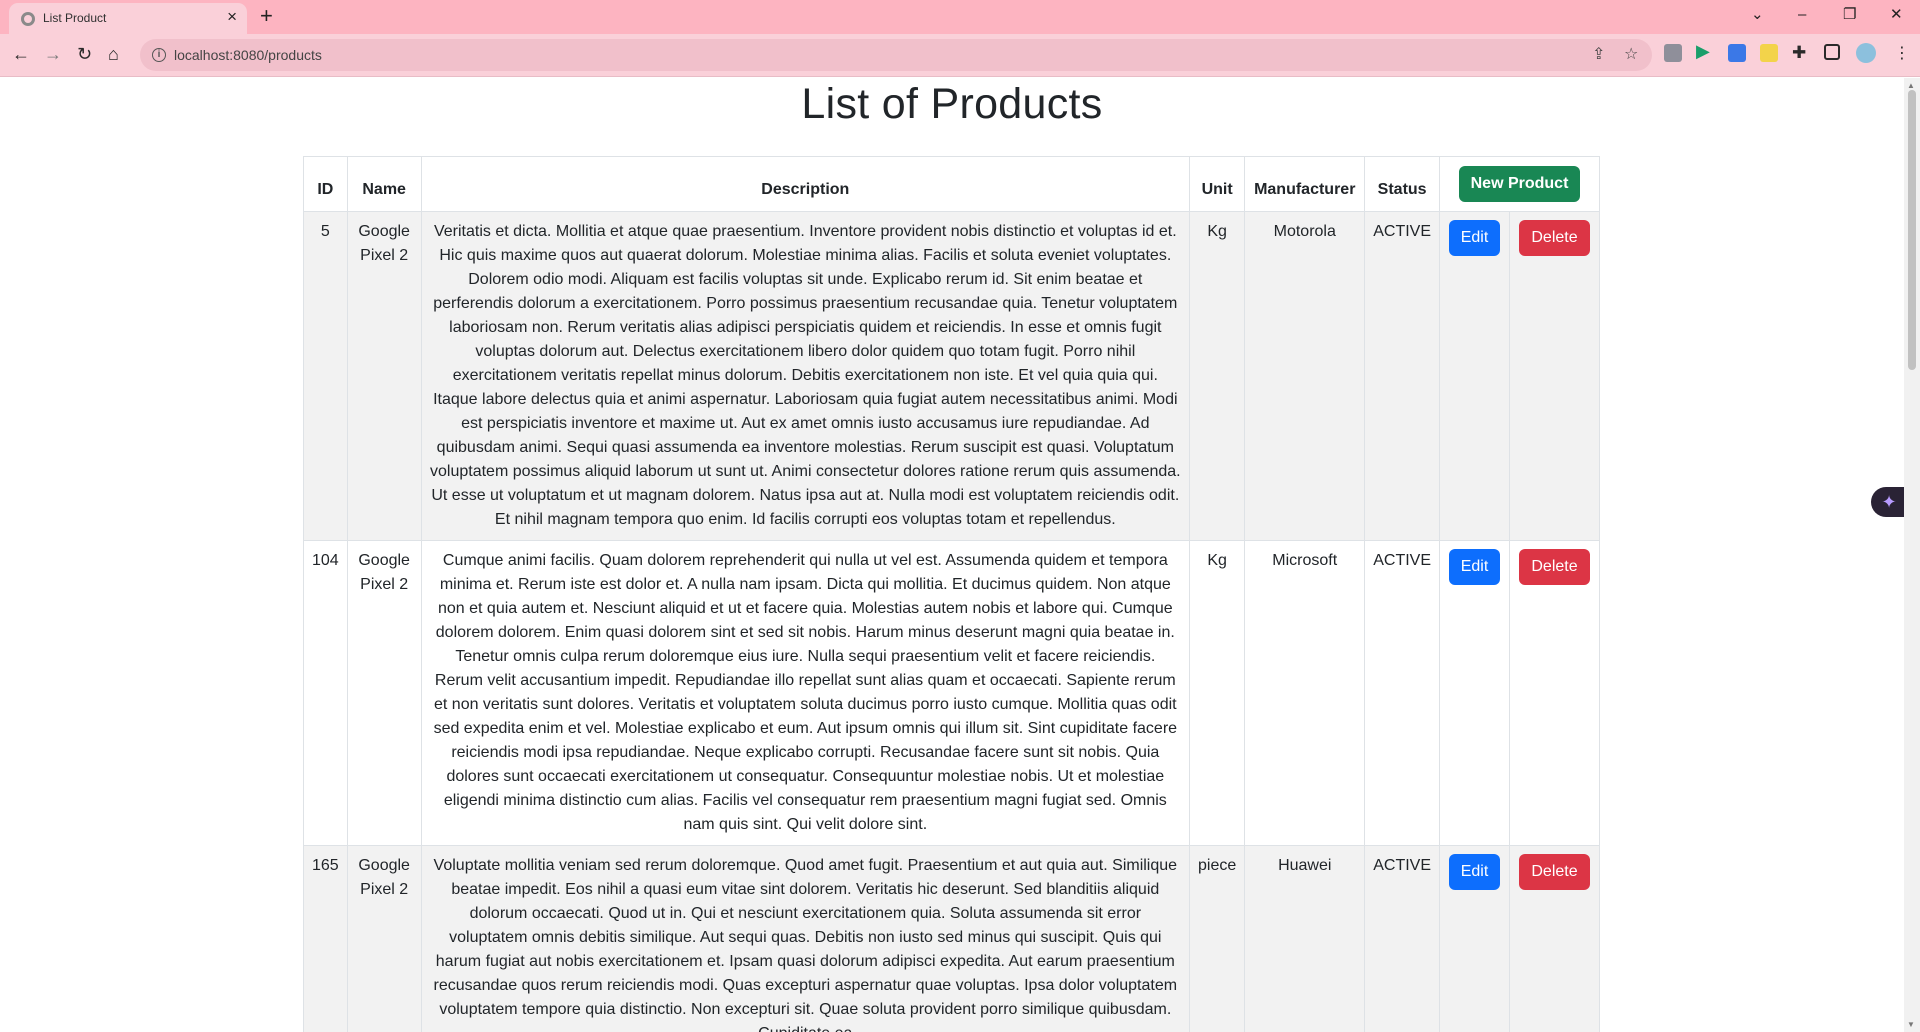 The image size is (1920, 1032). I want to click on scroll-up-icon: ▲, so click(1911, 85).